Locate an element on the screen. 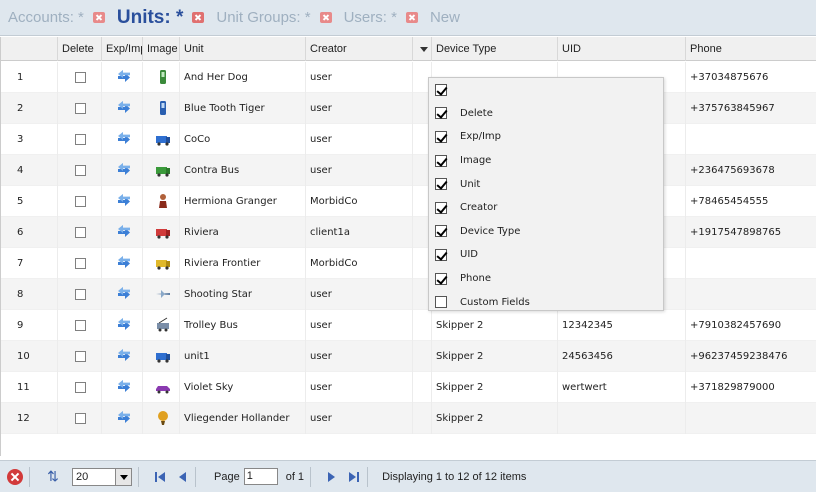  column-toggle-item: UID is located at coordinates (546, 255).